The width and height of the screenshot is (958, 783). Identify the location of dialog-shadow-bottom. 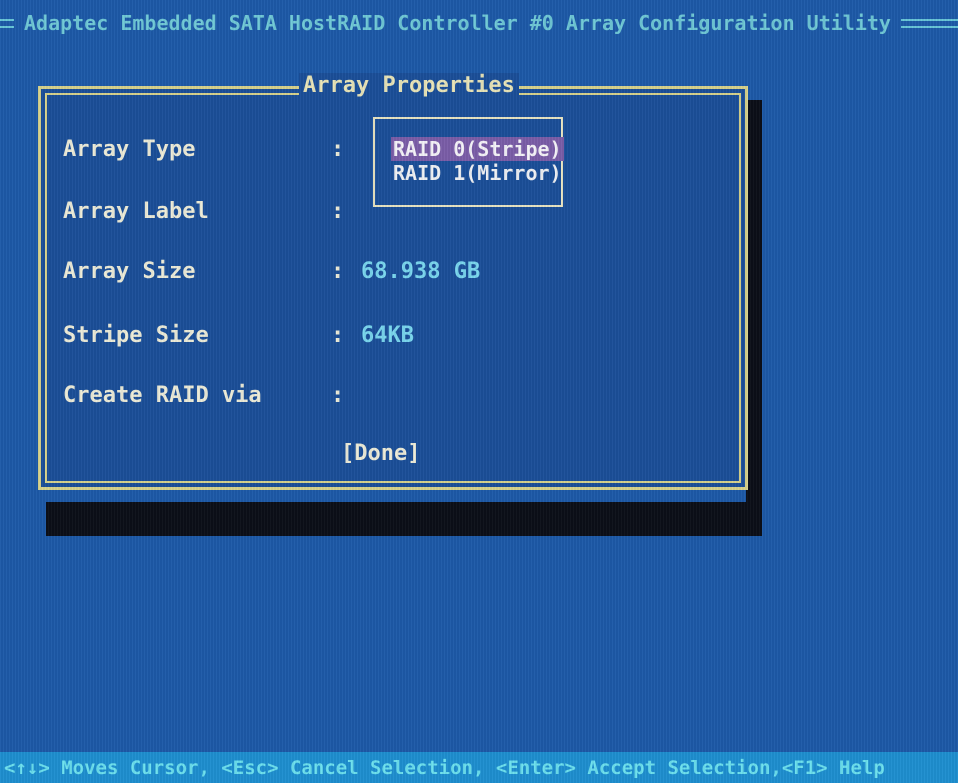
(404, 519).